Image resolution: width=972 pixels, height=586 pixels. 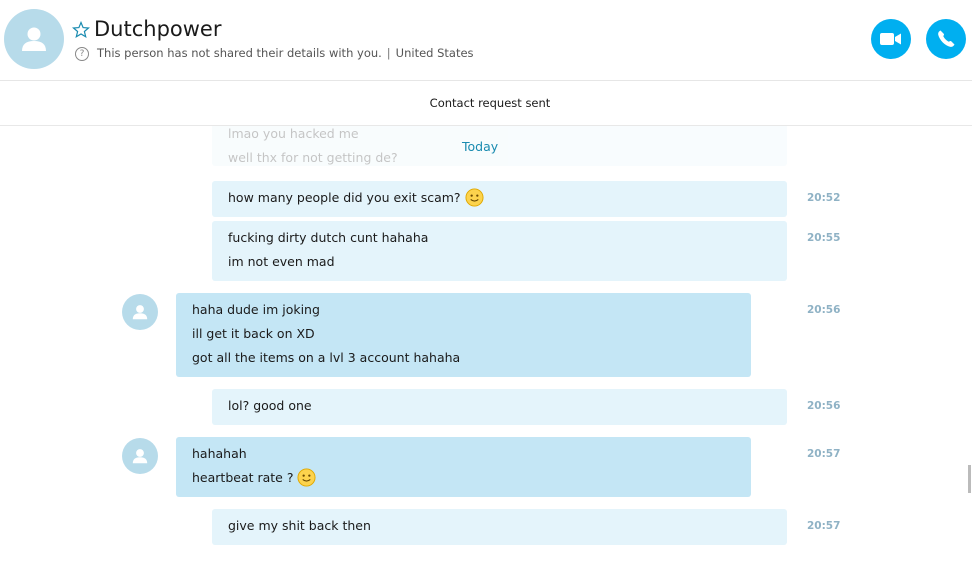 I want to click on message-text: lol? good one, so click(x=270, y=405).